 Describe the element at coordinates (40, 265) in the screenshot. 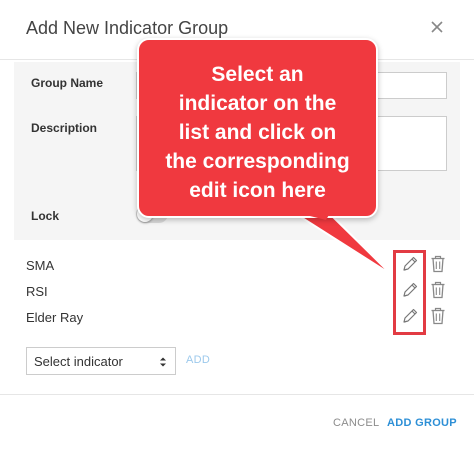

I see `indicator-name: SMA` at that location.